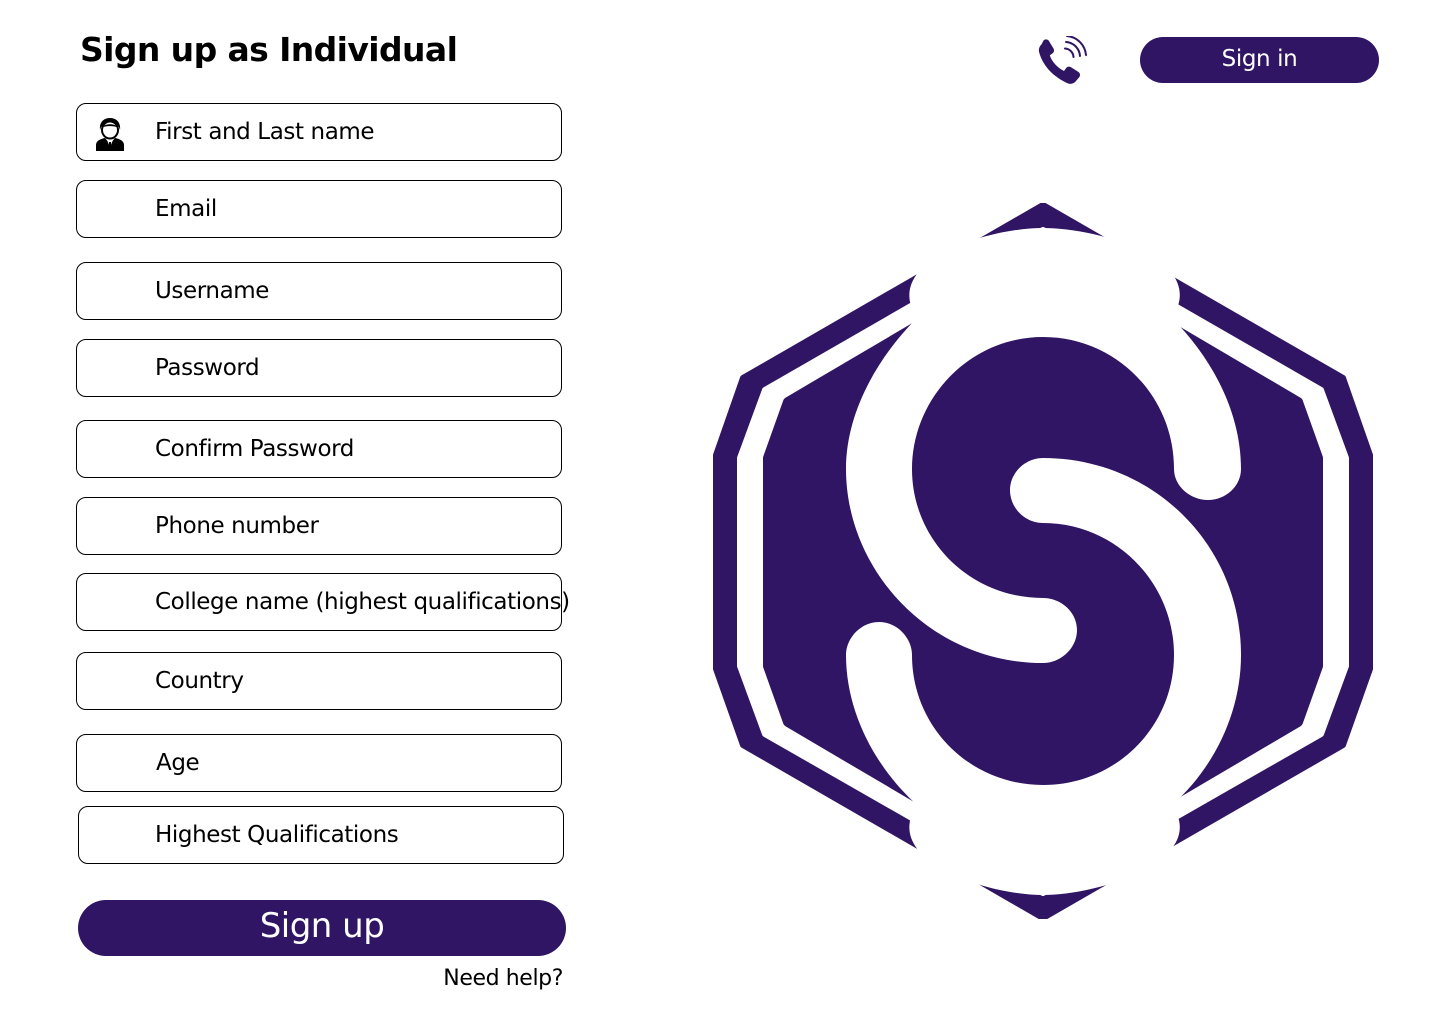  I want to click on phone-number-field-label: Phone number, so click(237, 526).